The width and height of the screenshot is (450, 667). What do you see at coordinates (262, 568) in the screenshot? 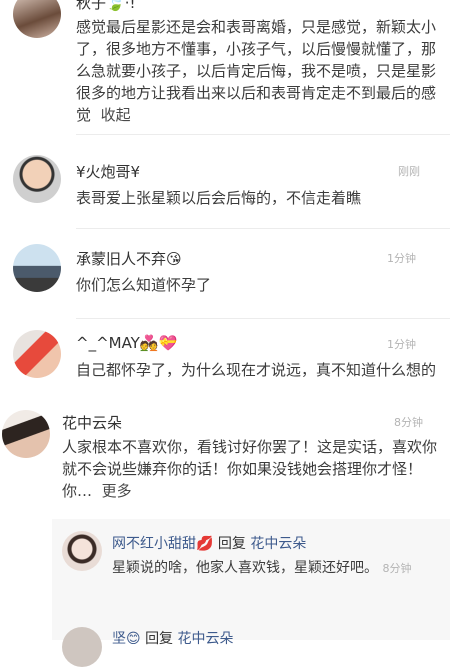
I see `reply-text: 星颖说的啥，他家人喜欢钱，星颖还好吧。 8分钟` at bounding box center [262, 568].